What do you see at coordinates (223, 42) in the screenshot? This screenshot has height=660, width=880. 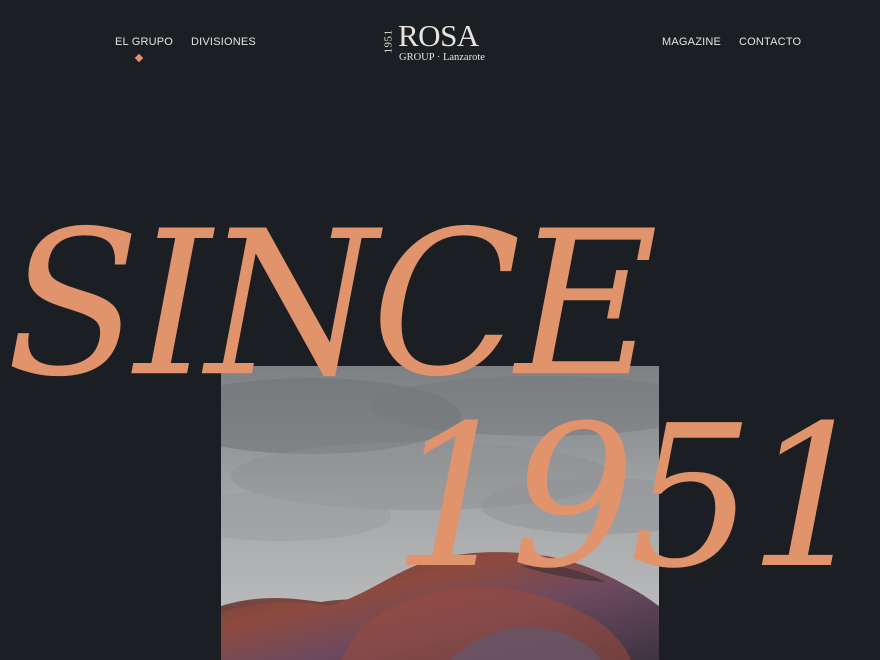 I see `nav-link-divisiones: DIVISIONES` at bounding box center [223, 42].